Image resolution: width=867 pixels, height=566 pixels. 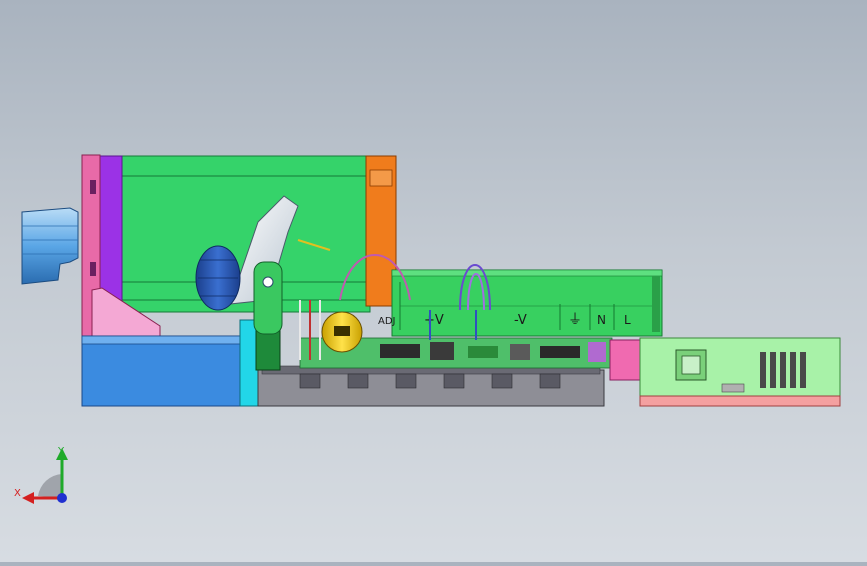 What do you see at coordinates (387, 321) in the screenshot?
I see `label-adj: ADJ` at bounding box center [387, 321].